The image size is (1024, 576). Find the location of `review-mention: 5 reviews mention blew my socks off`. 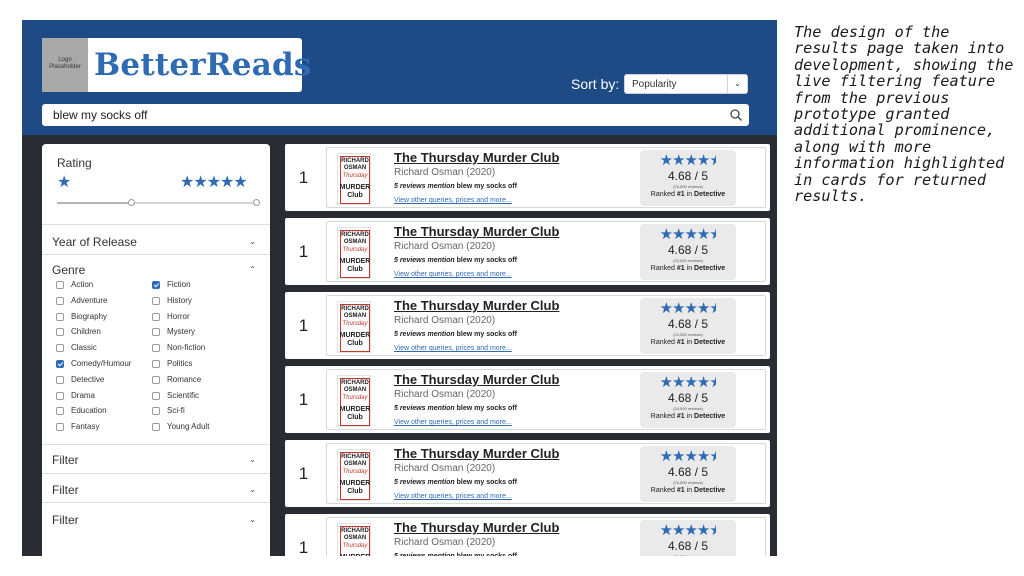

review-mention: 5 reviews mention blew my socks off is located at coordinates (455, 408).